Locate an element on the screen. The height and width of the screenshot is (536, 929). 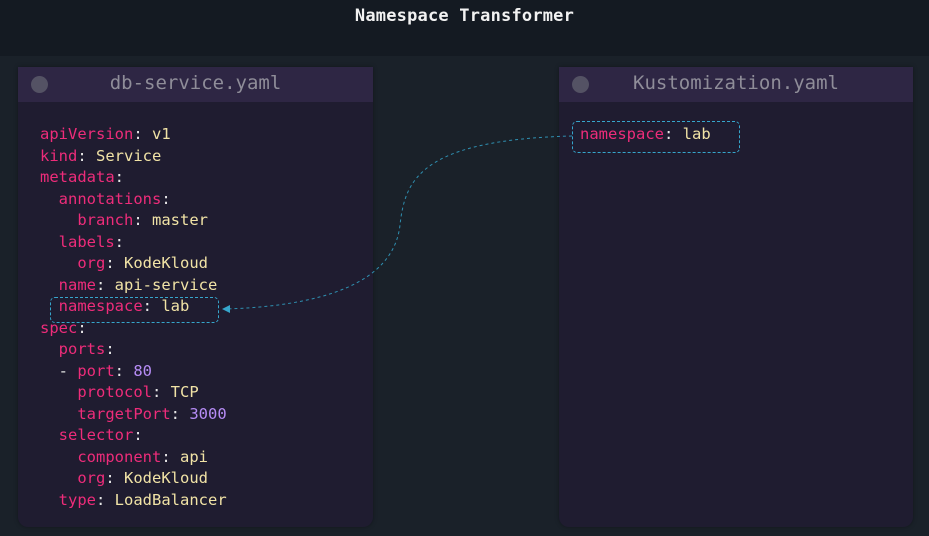
connector-path is located at coordinates (399, 222).